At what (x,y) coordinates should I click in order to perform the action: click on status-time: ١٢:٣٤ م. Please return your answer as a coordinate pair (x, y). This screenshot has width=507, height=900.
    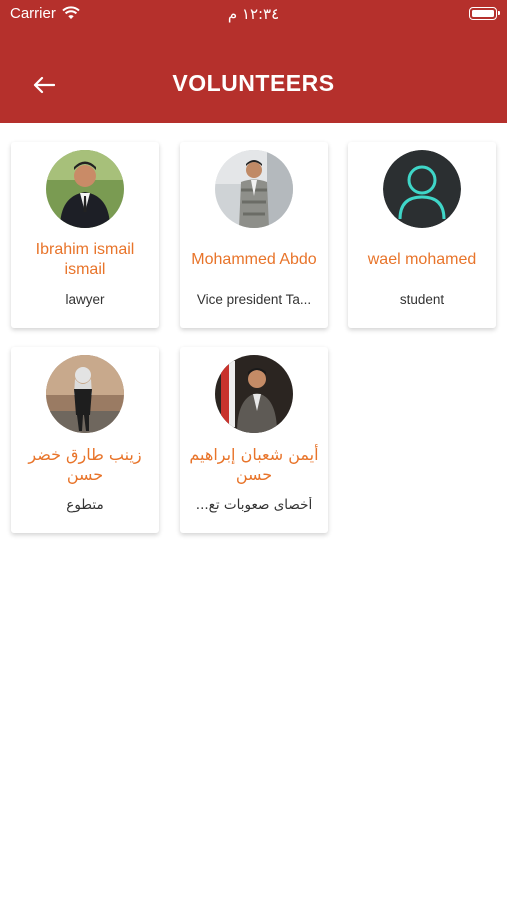
    Looking at the image, I should click on (253, 14).